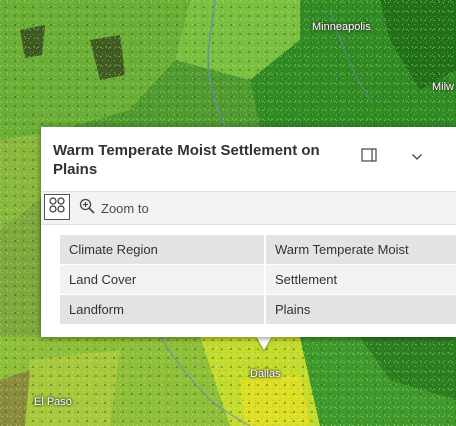  What do you see at coordinates (53, 402) in the screenshot?
I see `city-label-el-paso: El Paso` at bounding box center [53, 402].